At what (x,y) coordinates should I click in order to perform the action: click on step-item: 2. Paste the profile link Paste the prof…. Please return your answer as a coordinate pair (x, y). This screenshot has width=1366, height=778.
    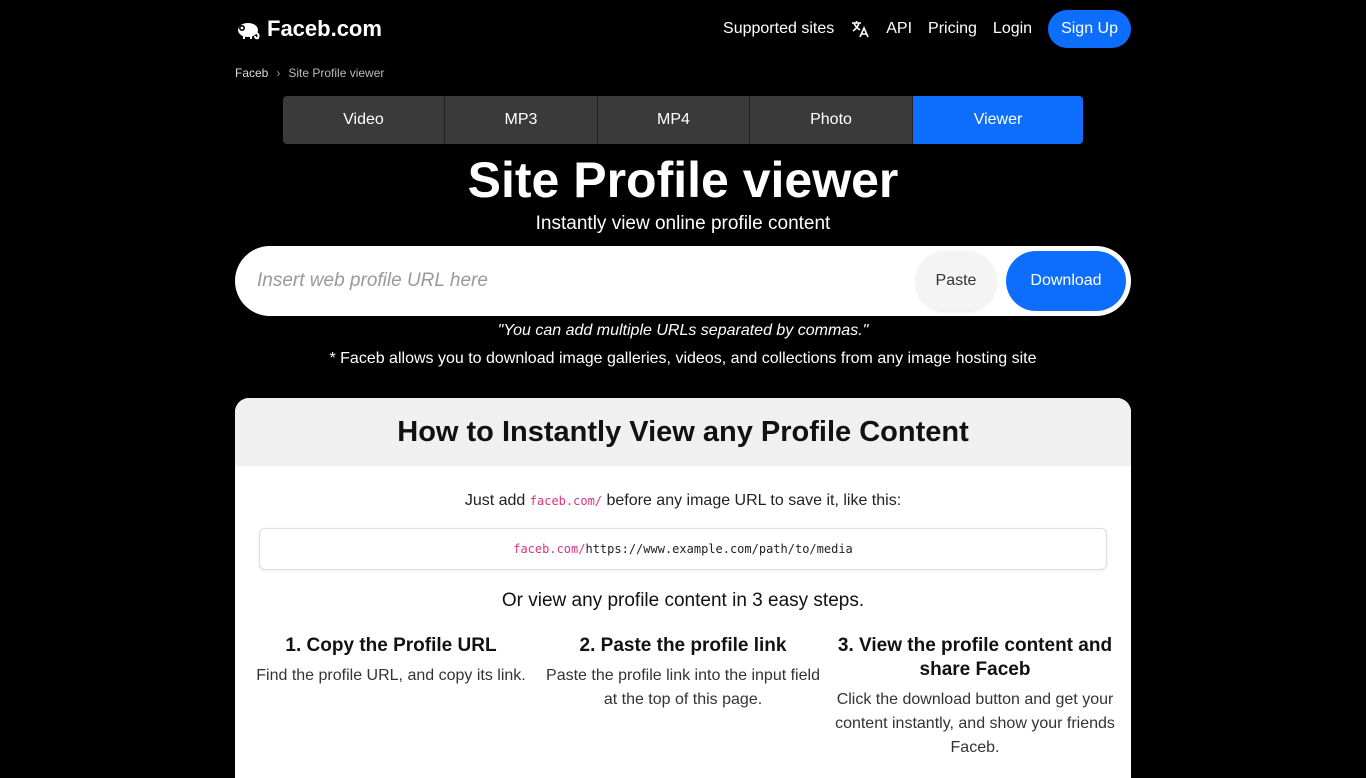
    Looking at the image, I should click on (683, 697).